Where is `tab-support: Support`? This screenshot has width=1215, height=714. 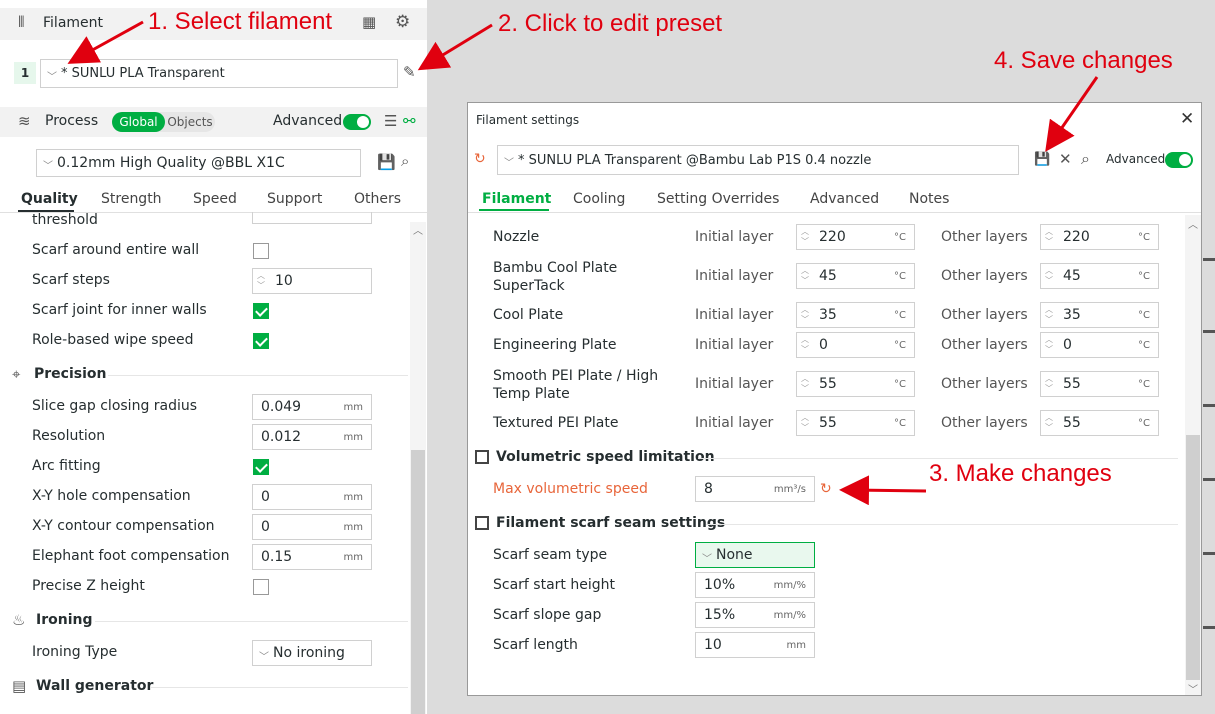 tab-support: Support is located at coordinates (294, 199).